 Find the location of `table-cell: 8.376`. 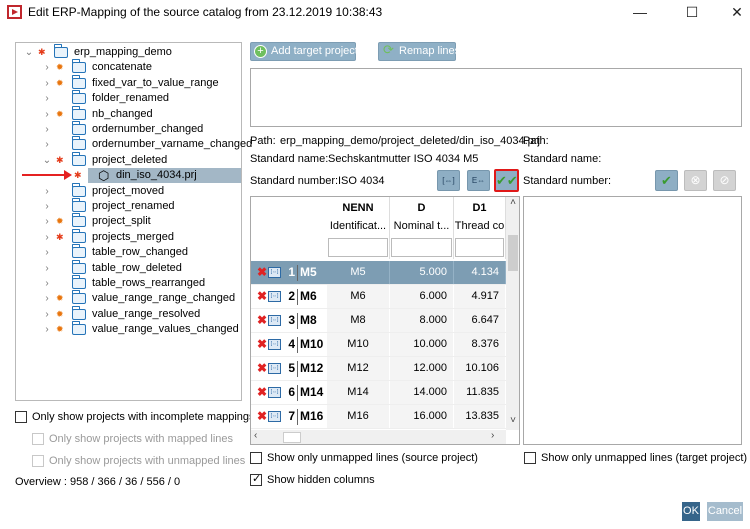

table-cell: 8.376 is located at coordinates (480, 344).